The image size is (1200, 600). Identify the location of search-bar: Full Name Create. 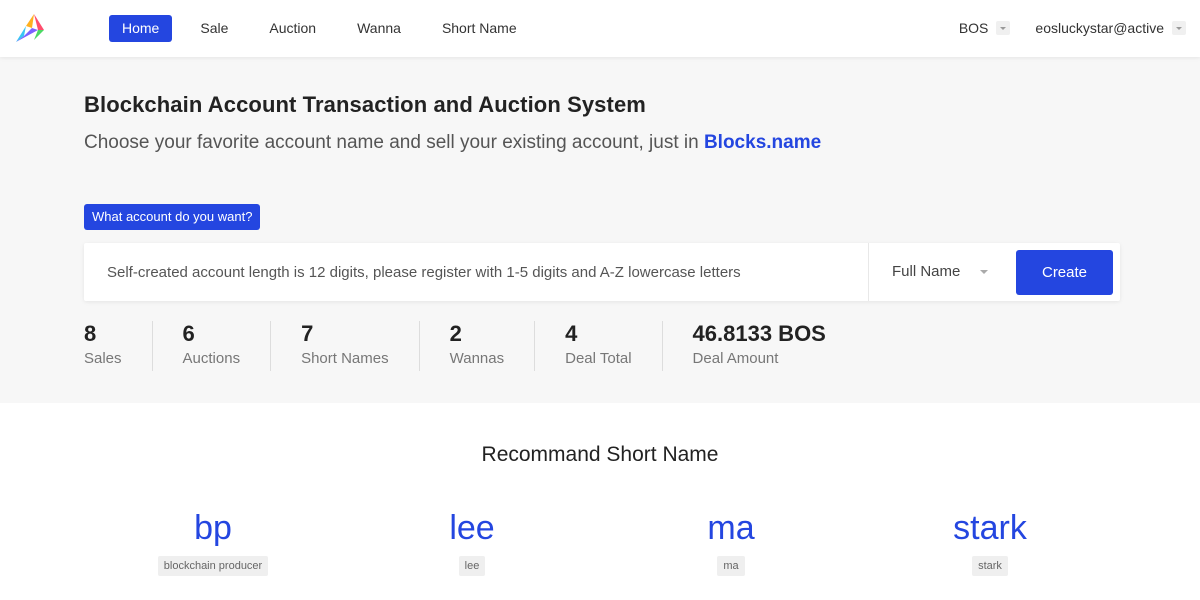
(602, 272).